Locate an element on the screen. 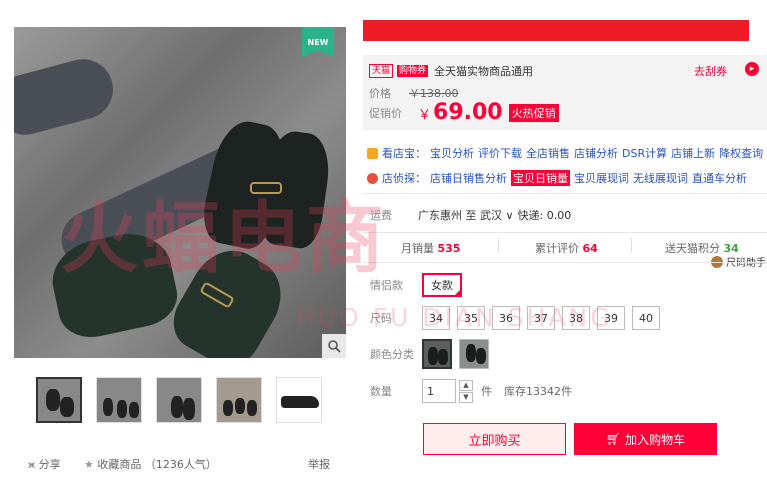  share-button: ⪤ 分享 is located at coordinates (44, 464).